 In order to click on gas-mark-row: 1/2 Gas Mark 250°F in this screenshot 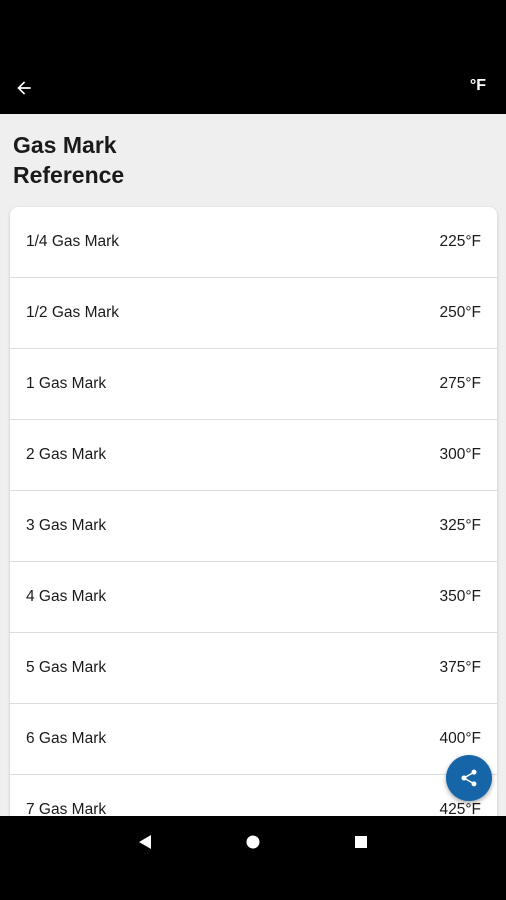, I will do `click(253, 313)`.